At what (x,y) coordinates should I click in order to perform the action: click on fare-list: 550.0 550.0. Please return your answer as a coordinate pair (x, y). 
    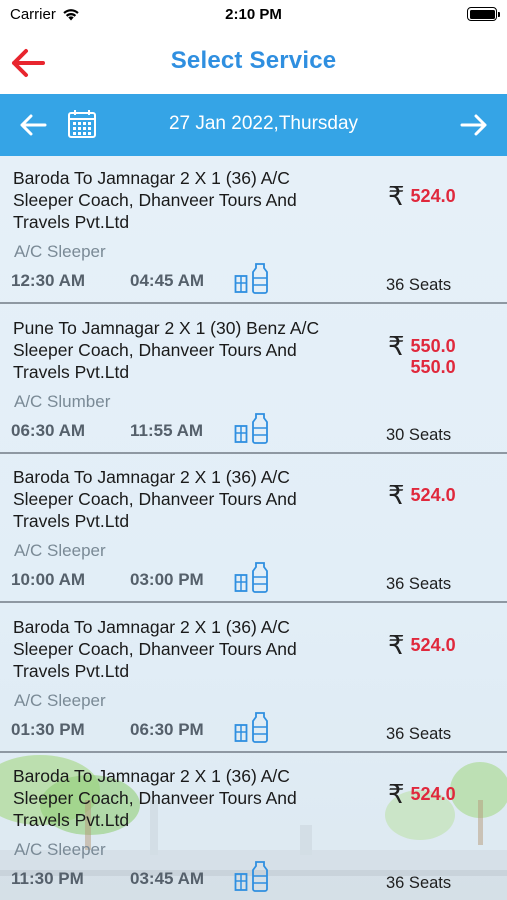
    Looking at the image, I should click on (433, 355).